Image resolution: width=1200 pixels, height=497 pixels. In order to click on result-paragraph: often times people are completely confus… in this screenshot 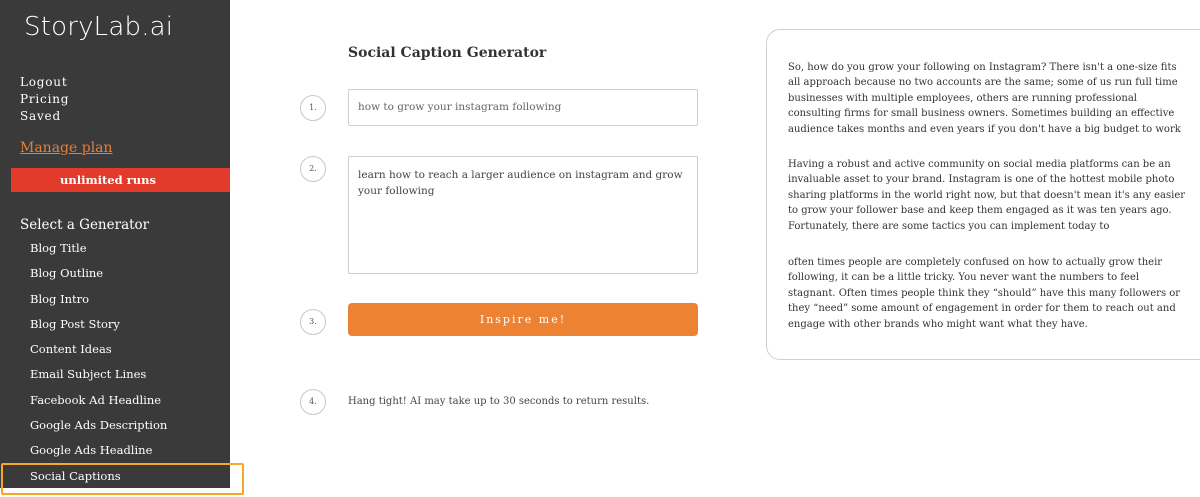, I will do `click(984, 293)`.